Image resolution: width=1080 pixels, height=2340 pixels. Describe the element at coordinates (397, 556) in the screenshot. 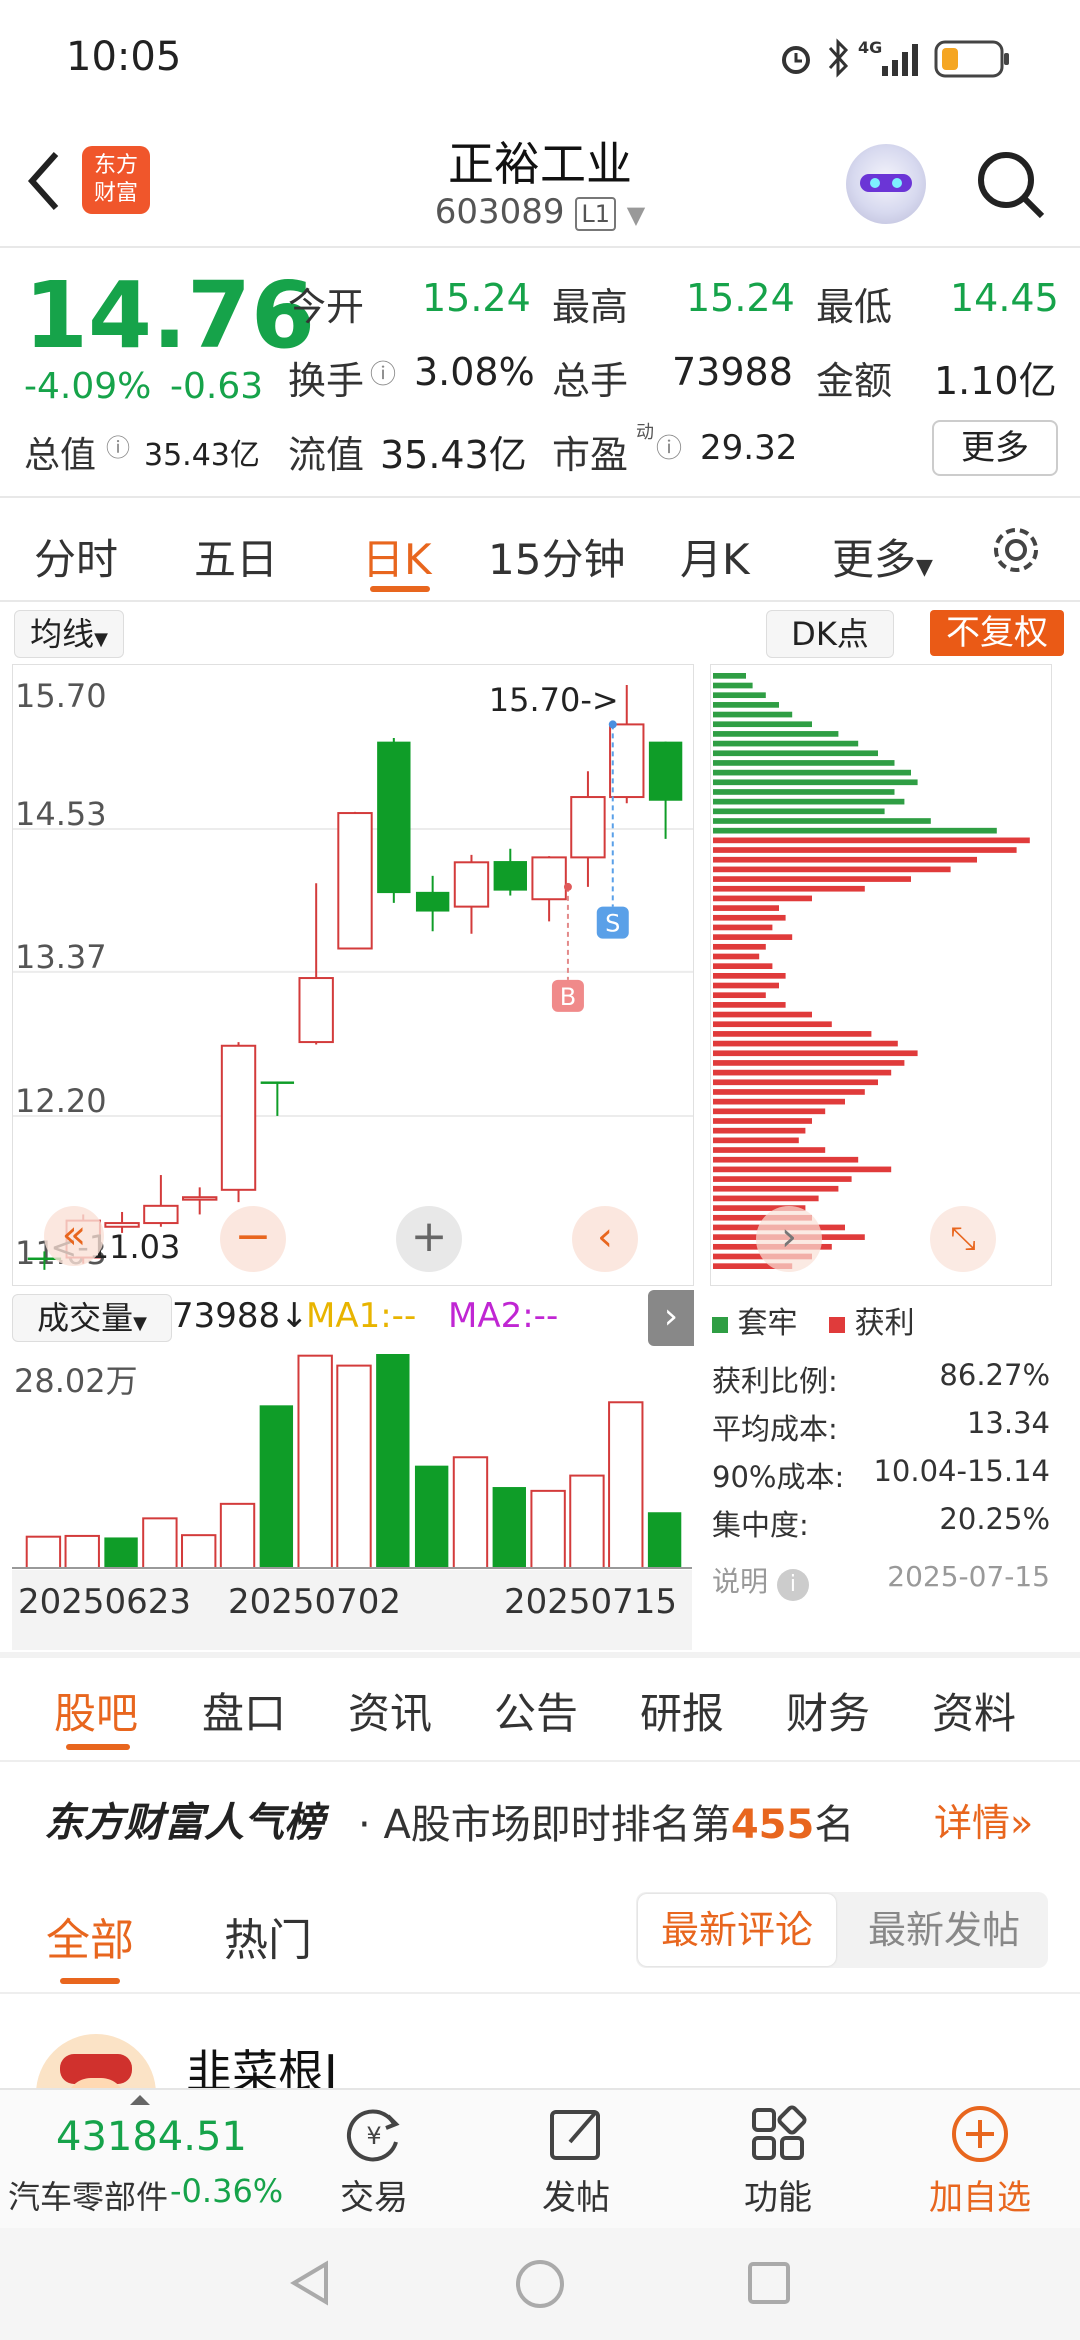

I see `tab-daily-k: 日K` at that location.